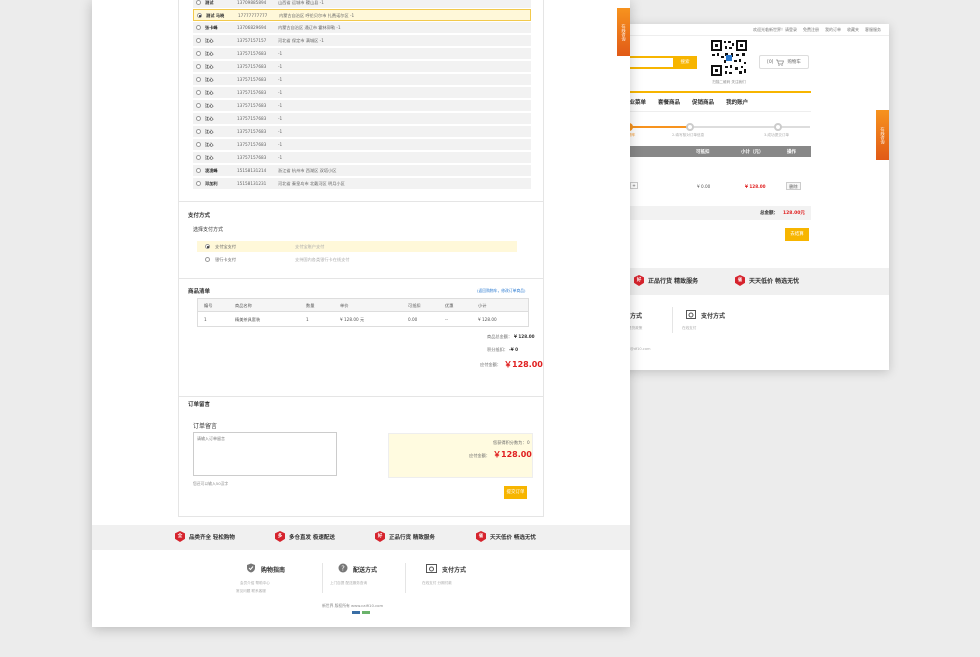  Describe the element at coordinates (307, 170) in the screenshot. I see `address-detail: 浙江省 杭州市 西湖区 双塔小区` at that location.